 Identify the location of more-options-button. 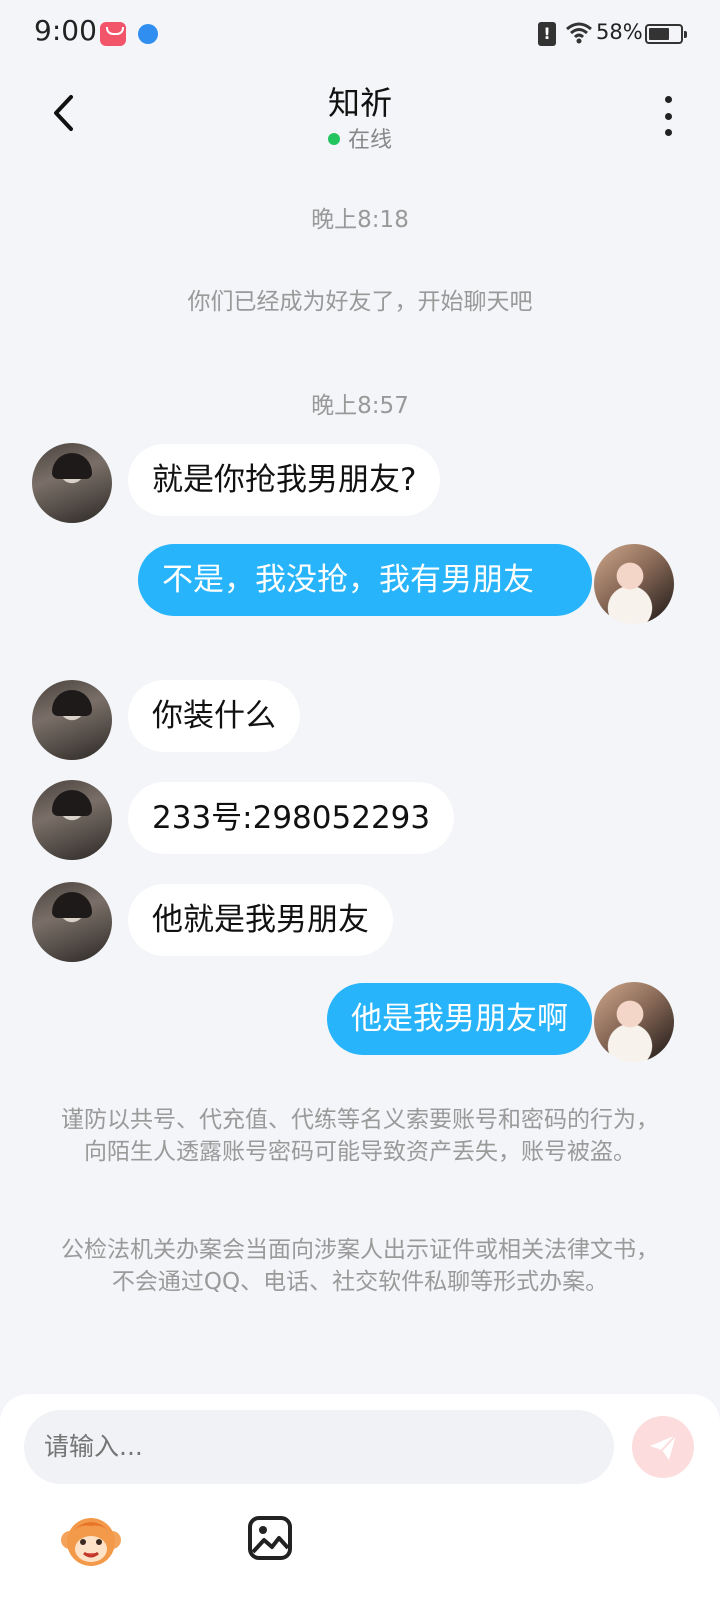
(668, 116).